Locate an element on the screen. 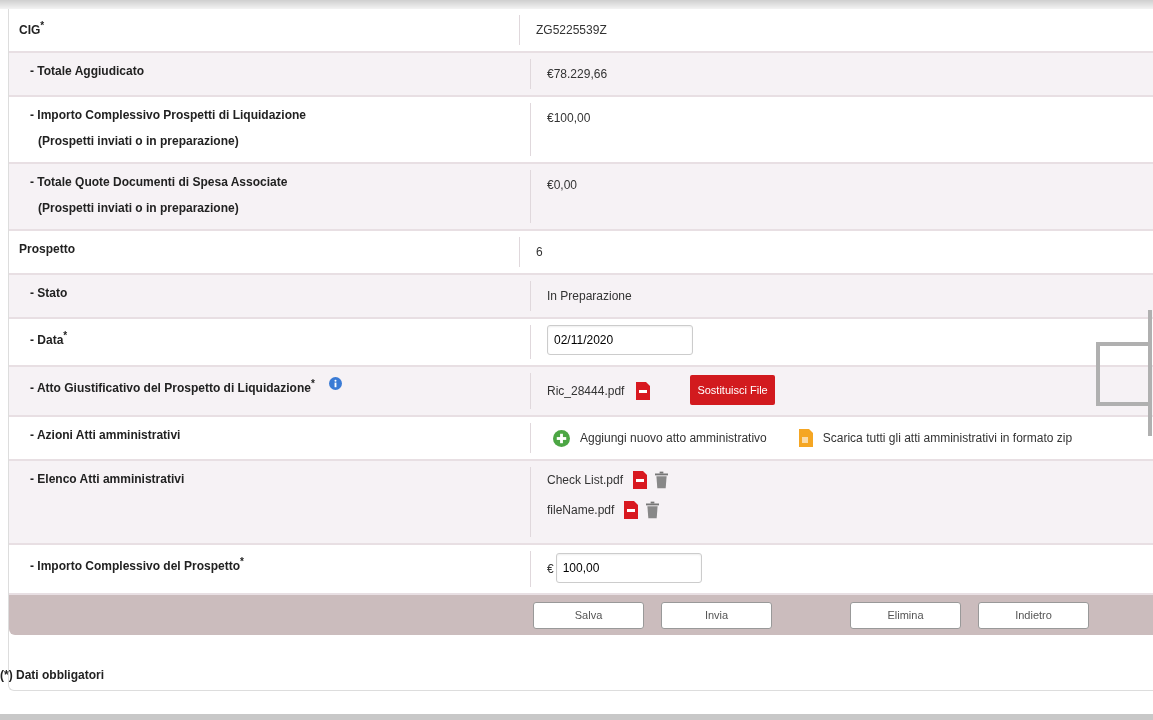  action-button: Invia is located at coordinates (716, 615).